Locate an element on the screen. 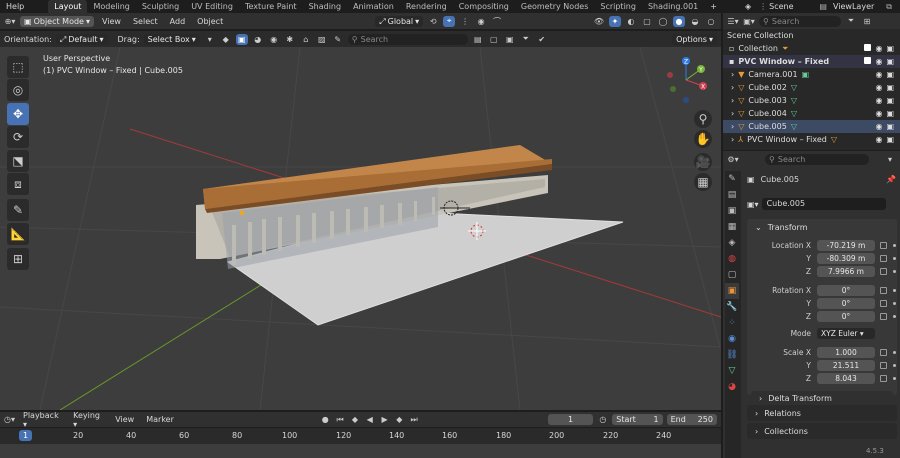 This screenshot has width=900, height=458. scene-tab-icon: ◈ is located at coordinates (732, 243).